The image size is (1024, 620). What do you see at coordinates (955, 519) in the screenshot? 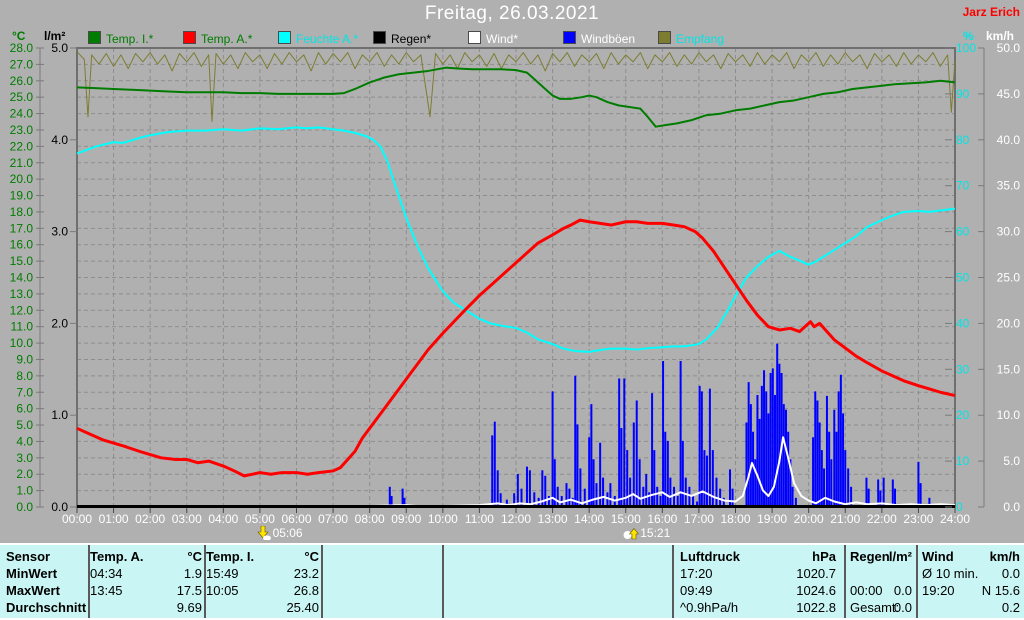
I see `time-label: 24:00` at bounding box center [955, 519].